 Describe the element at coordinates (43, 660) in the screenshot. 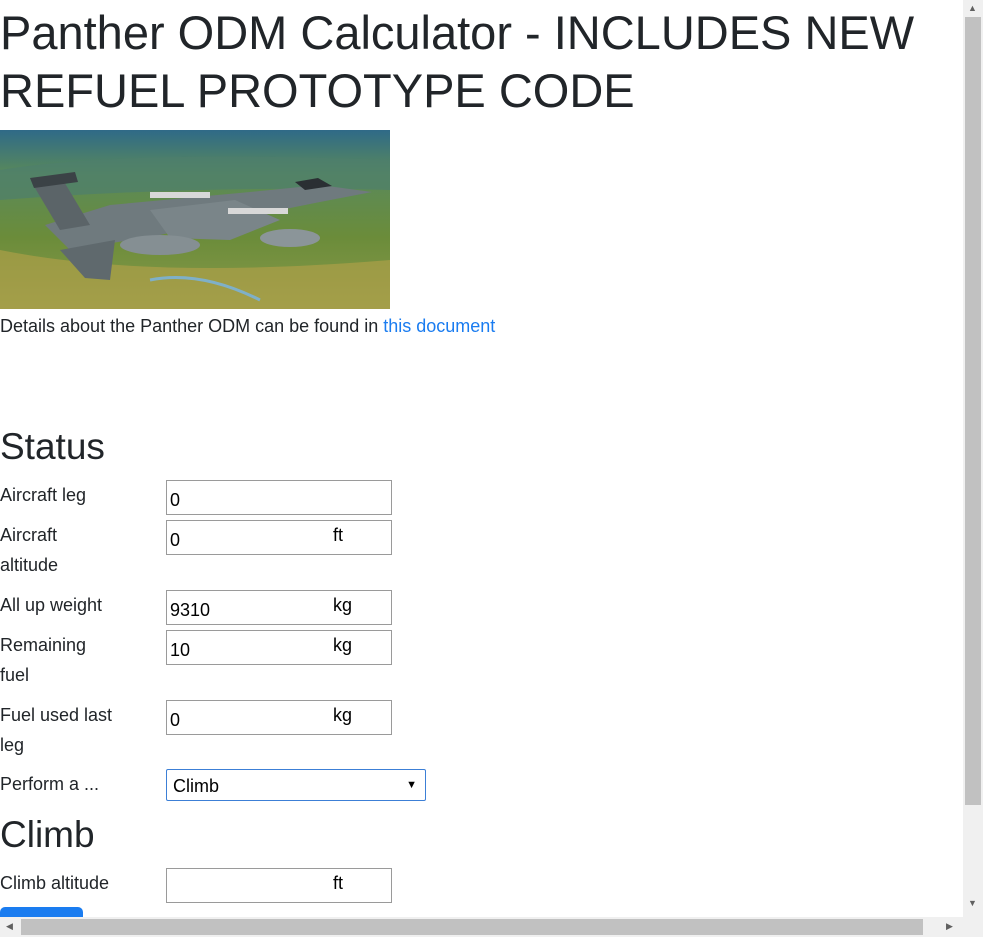

I see `remaining-fuel-label: Remaining fuel` at that location.